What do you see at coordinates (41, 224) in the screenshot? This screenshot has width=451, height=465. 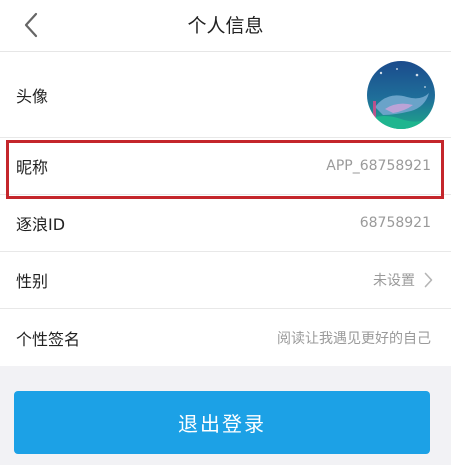 I see `row-label-user-id: 逐浪ID` at bounding box center [41, 224].